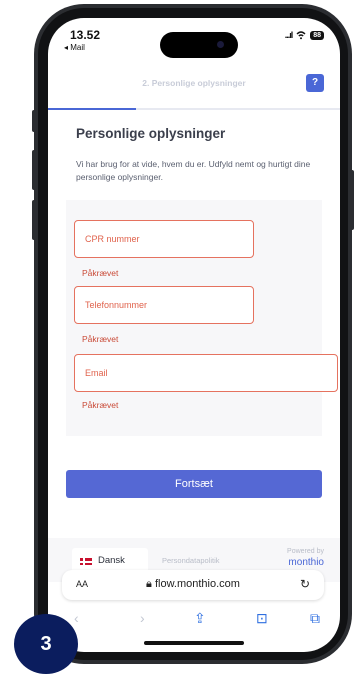 Image resolution: width=357 pixels, height=677 pixels. Describe the element at coordinates (34, 121) in the screenshot. I see `side-button` at that location.